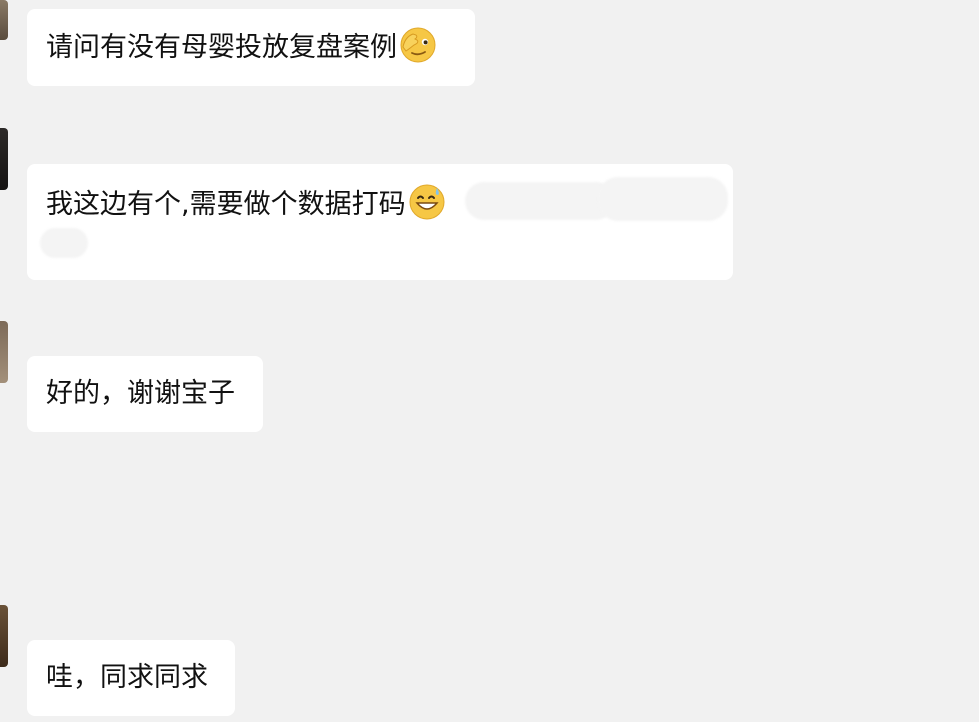 This screenshot has width=979, height=722. What do you see at coordinates (226, 204) in the screenshot?
I see `message-text: 我这边有个,需要做个数据打码` at bounding box center [226, 204].